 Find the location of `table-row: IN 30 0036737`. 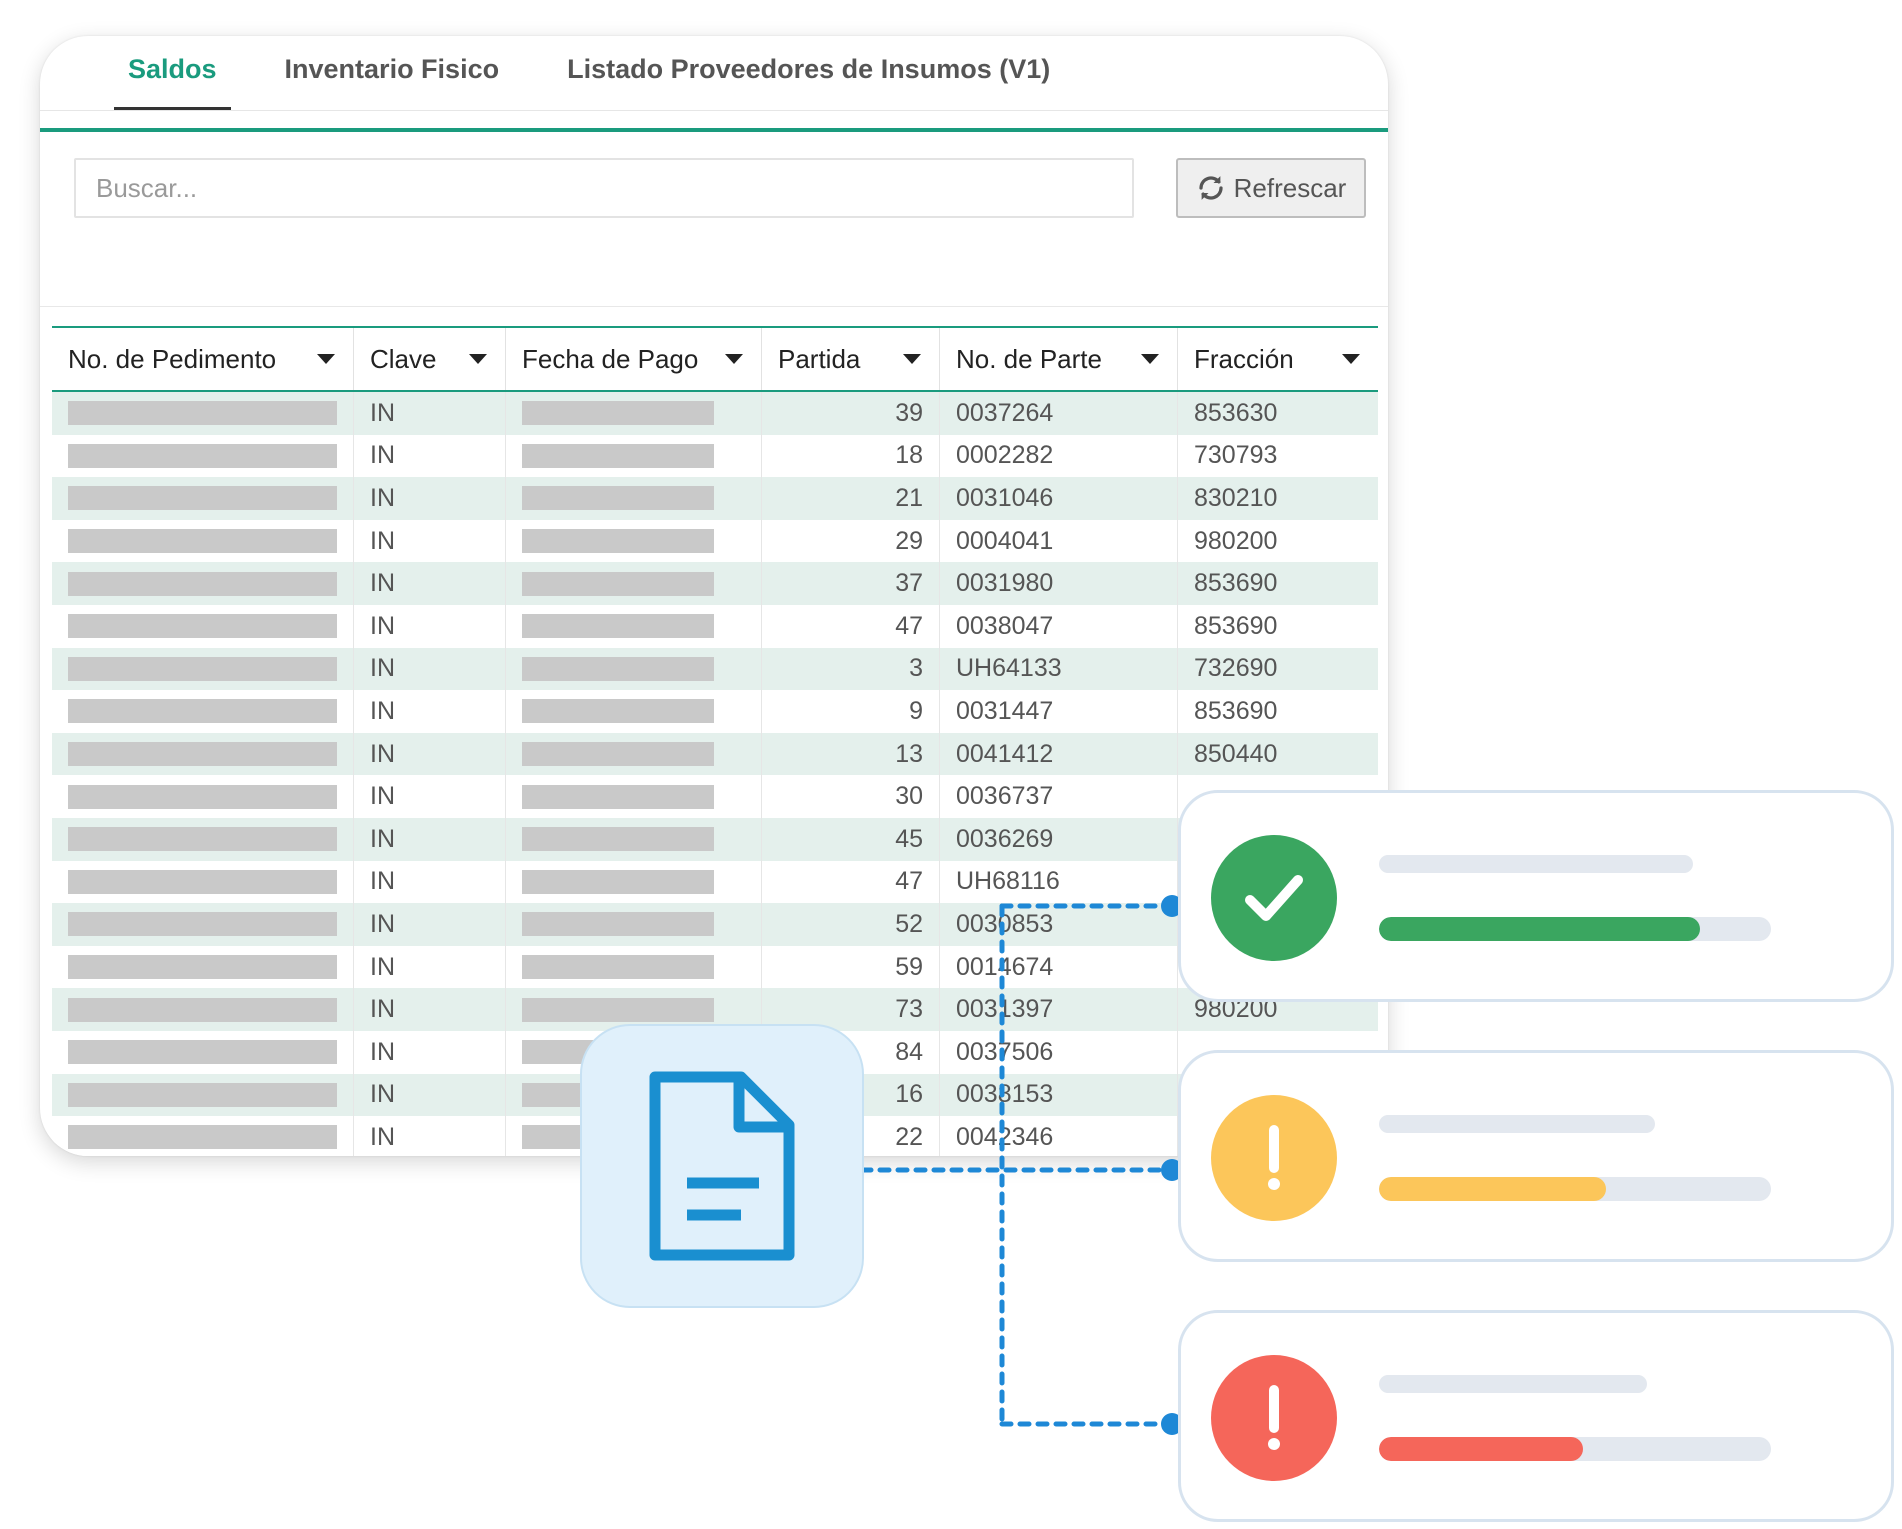

table-row: IN 30 0036737 is located at coordinates (715, 796).